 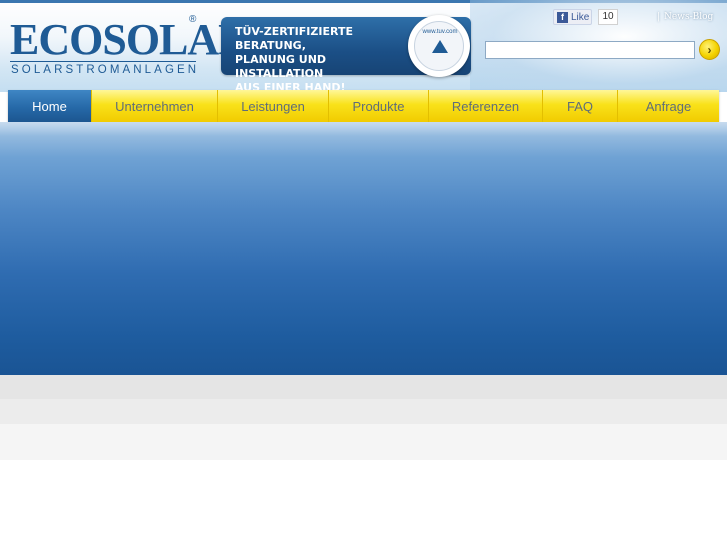 I want to click on seal-inner: www.tuv.com, so click(x=439, y=46).